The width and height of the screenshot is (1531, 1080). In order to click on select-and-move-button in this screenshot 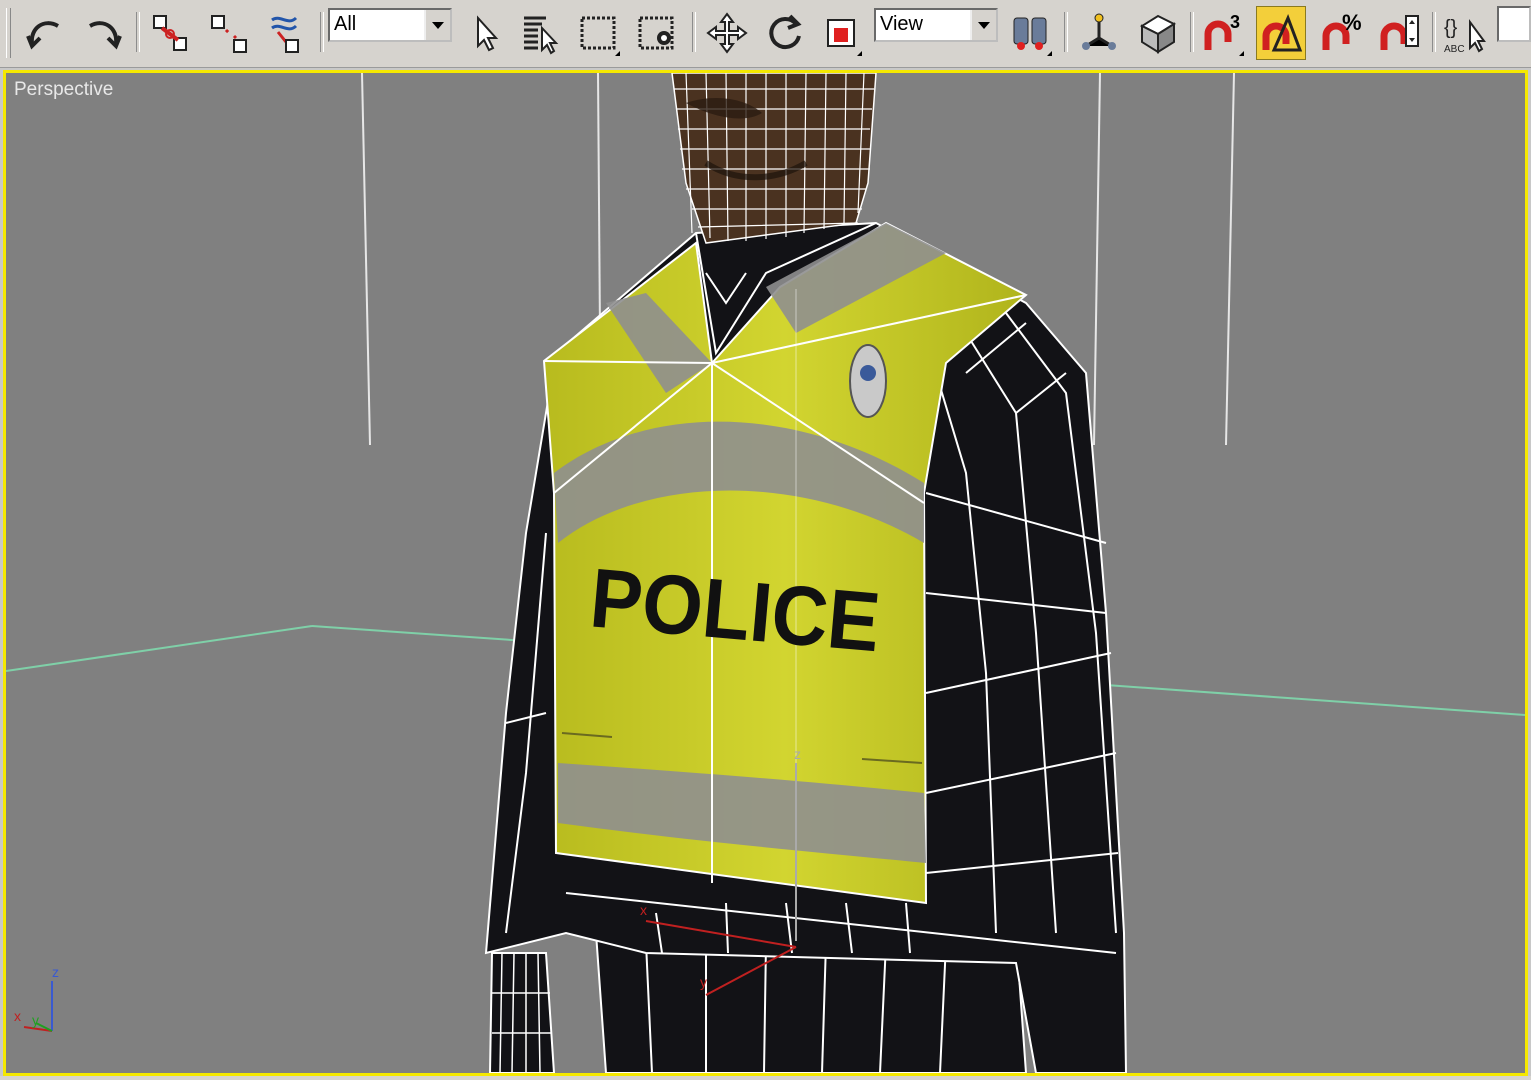, I will do `click(727, 33)`.